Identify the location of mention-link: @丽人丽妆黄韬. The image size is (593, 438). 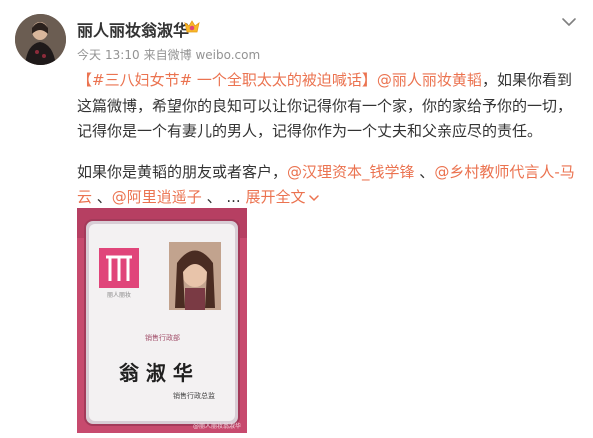
(429, 80).